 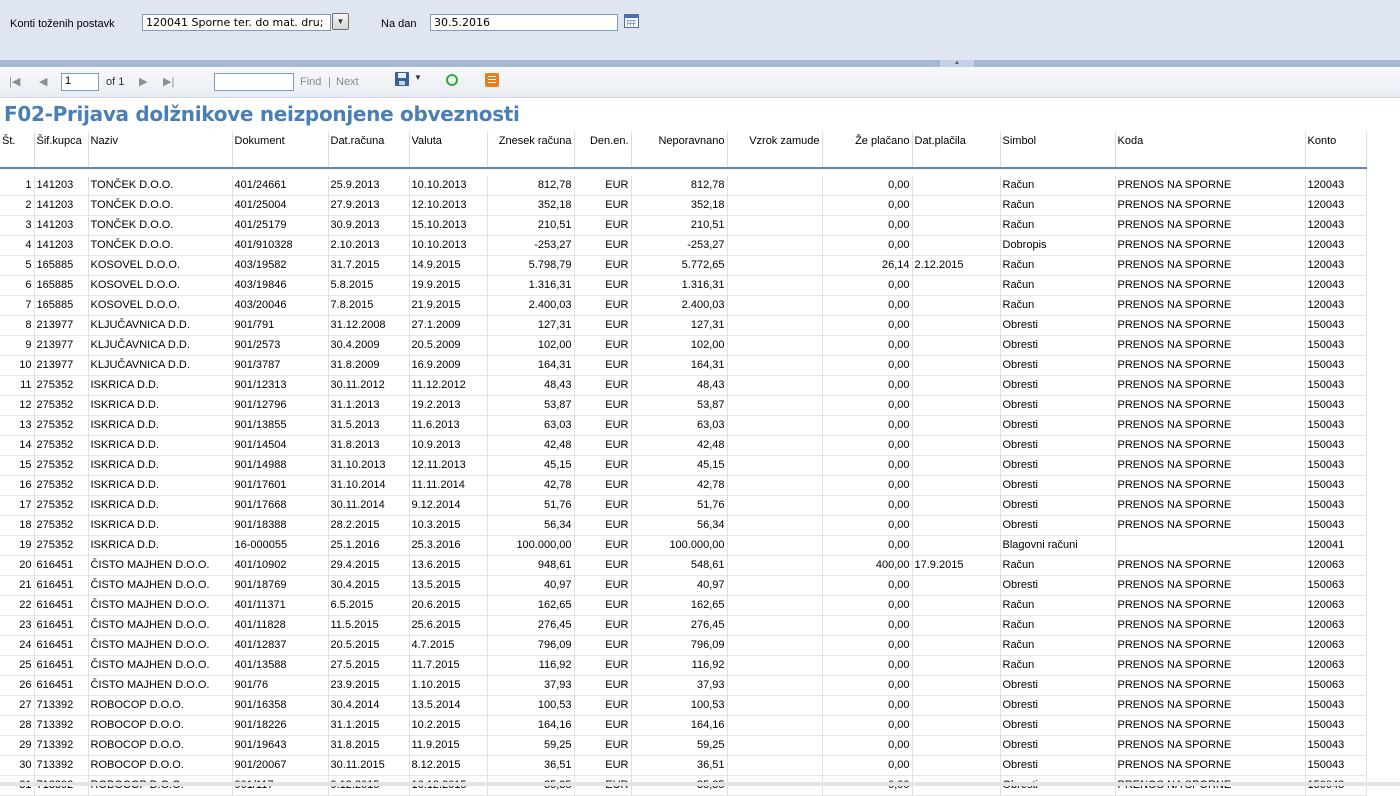 I want to click on table-cell: 31.12.2008, so click(x=369, y=325).